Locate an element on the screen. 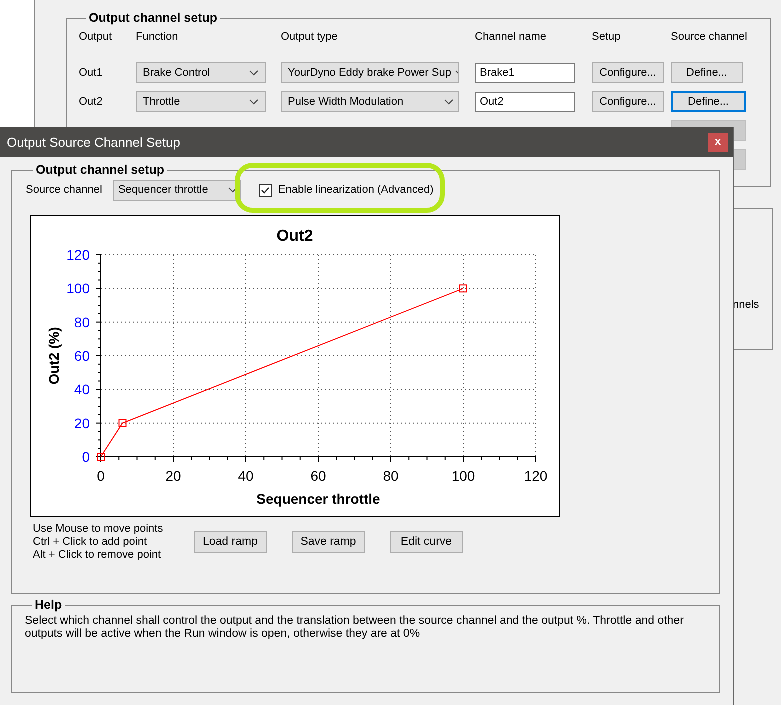 This screenshot has width=781, height=705. x-tick-label: 80 is located at coordinates (391, 476).